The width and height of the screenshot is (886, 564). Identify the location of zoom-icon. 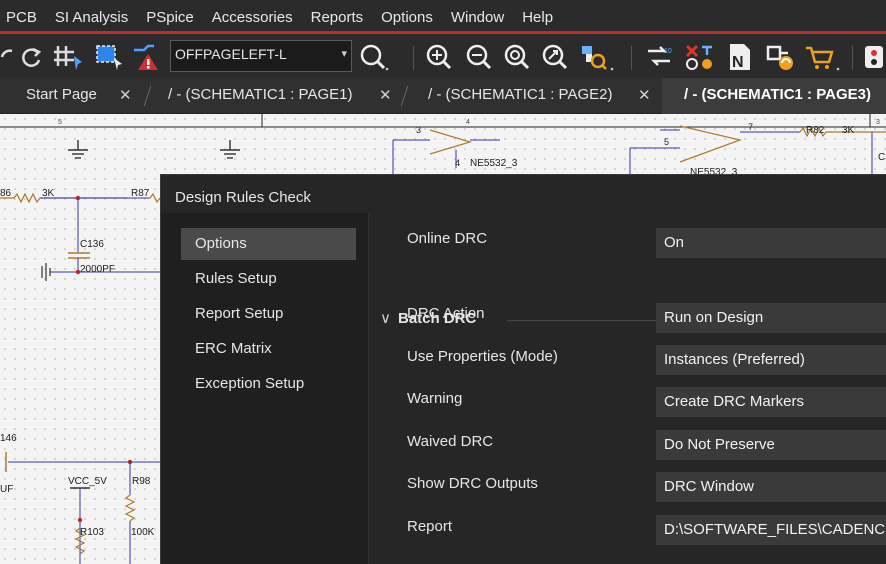
(373, 57).